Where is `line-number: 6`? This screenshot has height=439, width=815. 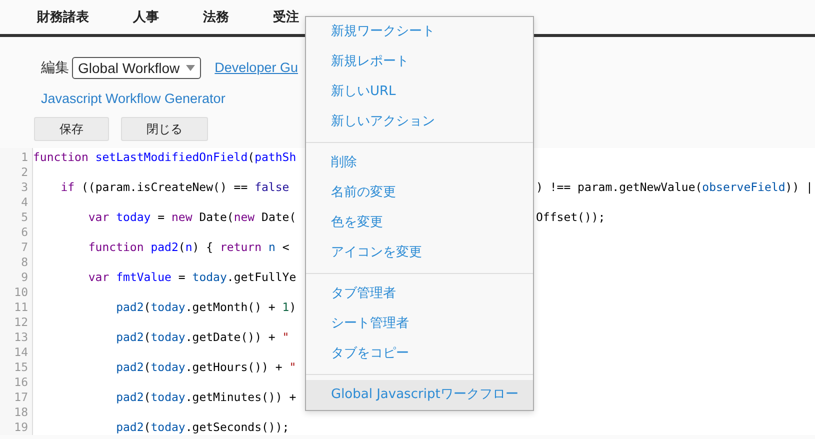
line-number: 6 is located at coordinates (24, 232).